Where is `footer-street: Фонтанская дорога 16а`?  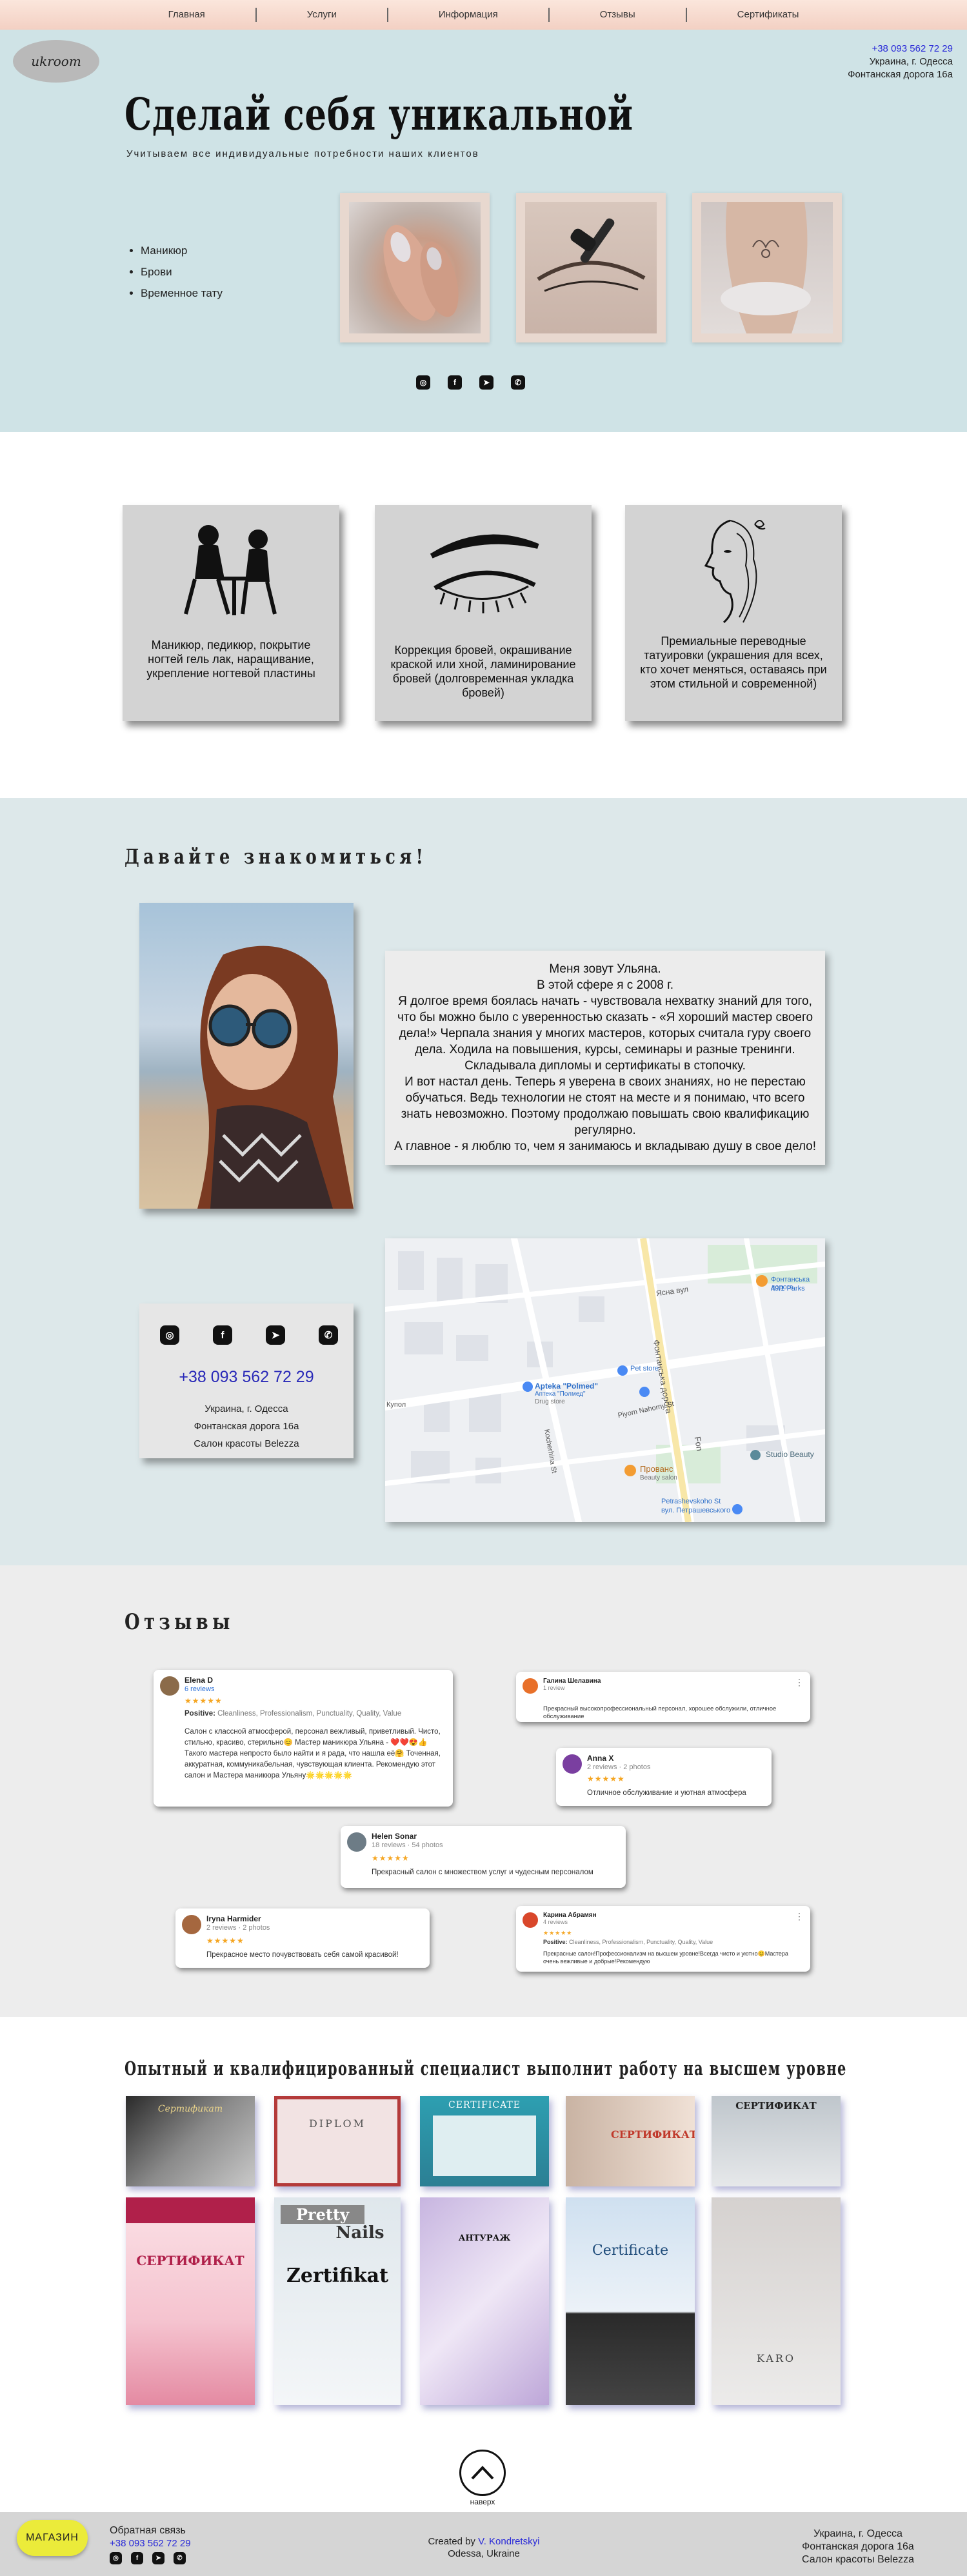 footer-street: Фонтанская дорога 16а is located at coordinates (858, 2546).